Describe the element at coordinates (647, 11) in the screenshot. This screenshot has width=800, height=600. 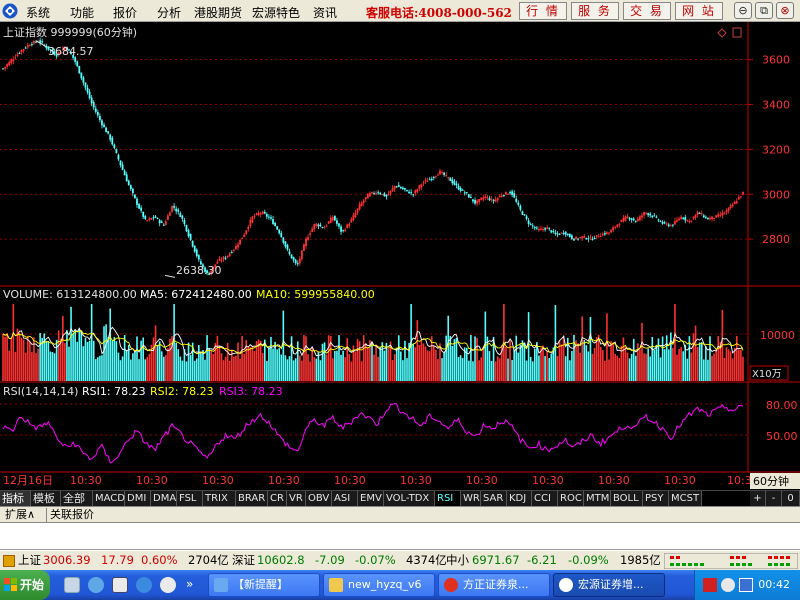
I see `link-trade-button: 交 易` at that location.